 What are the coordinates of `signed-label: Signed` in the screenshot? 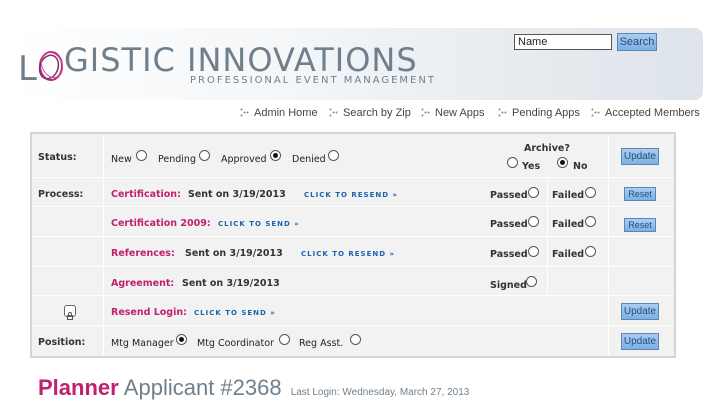 It's located at (508, 285).